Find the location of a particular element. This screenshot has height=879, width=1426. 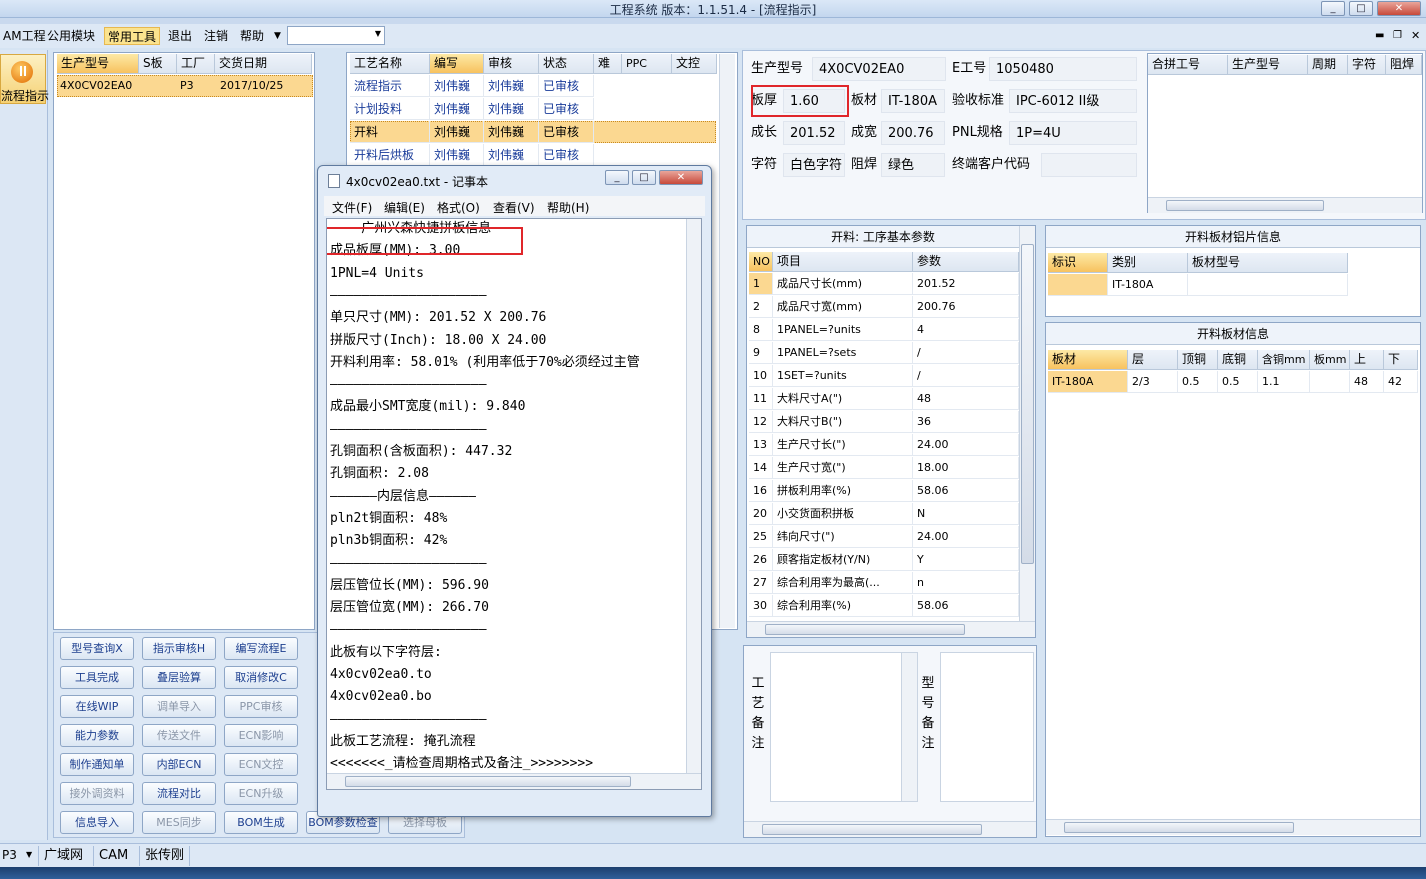

param-item-cell: 纬向尺寸(") is located at coordinates (843, 537).